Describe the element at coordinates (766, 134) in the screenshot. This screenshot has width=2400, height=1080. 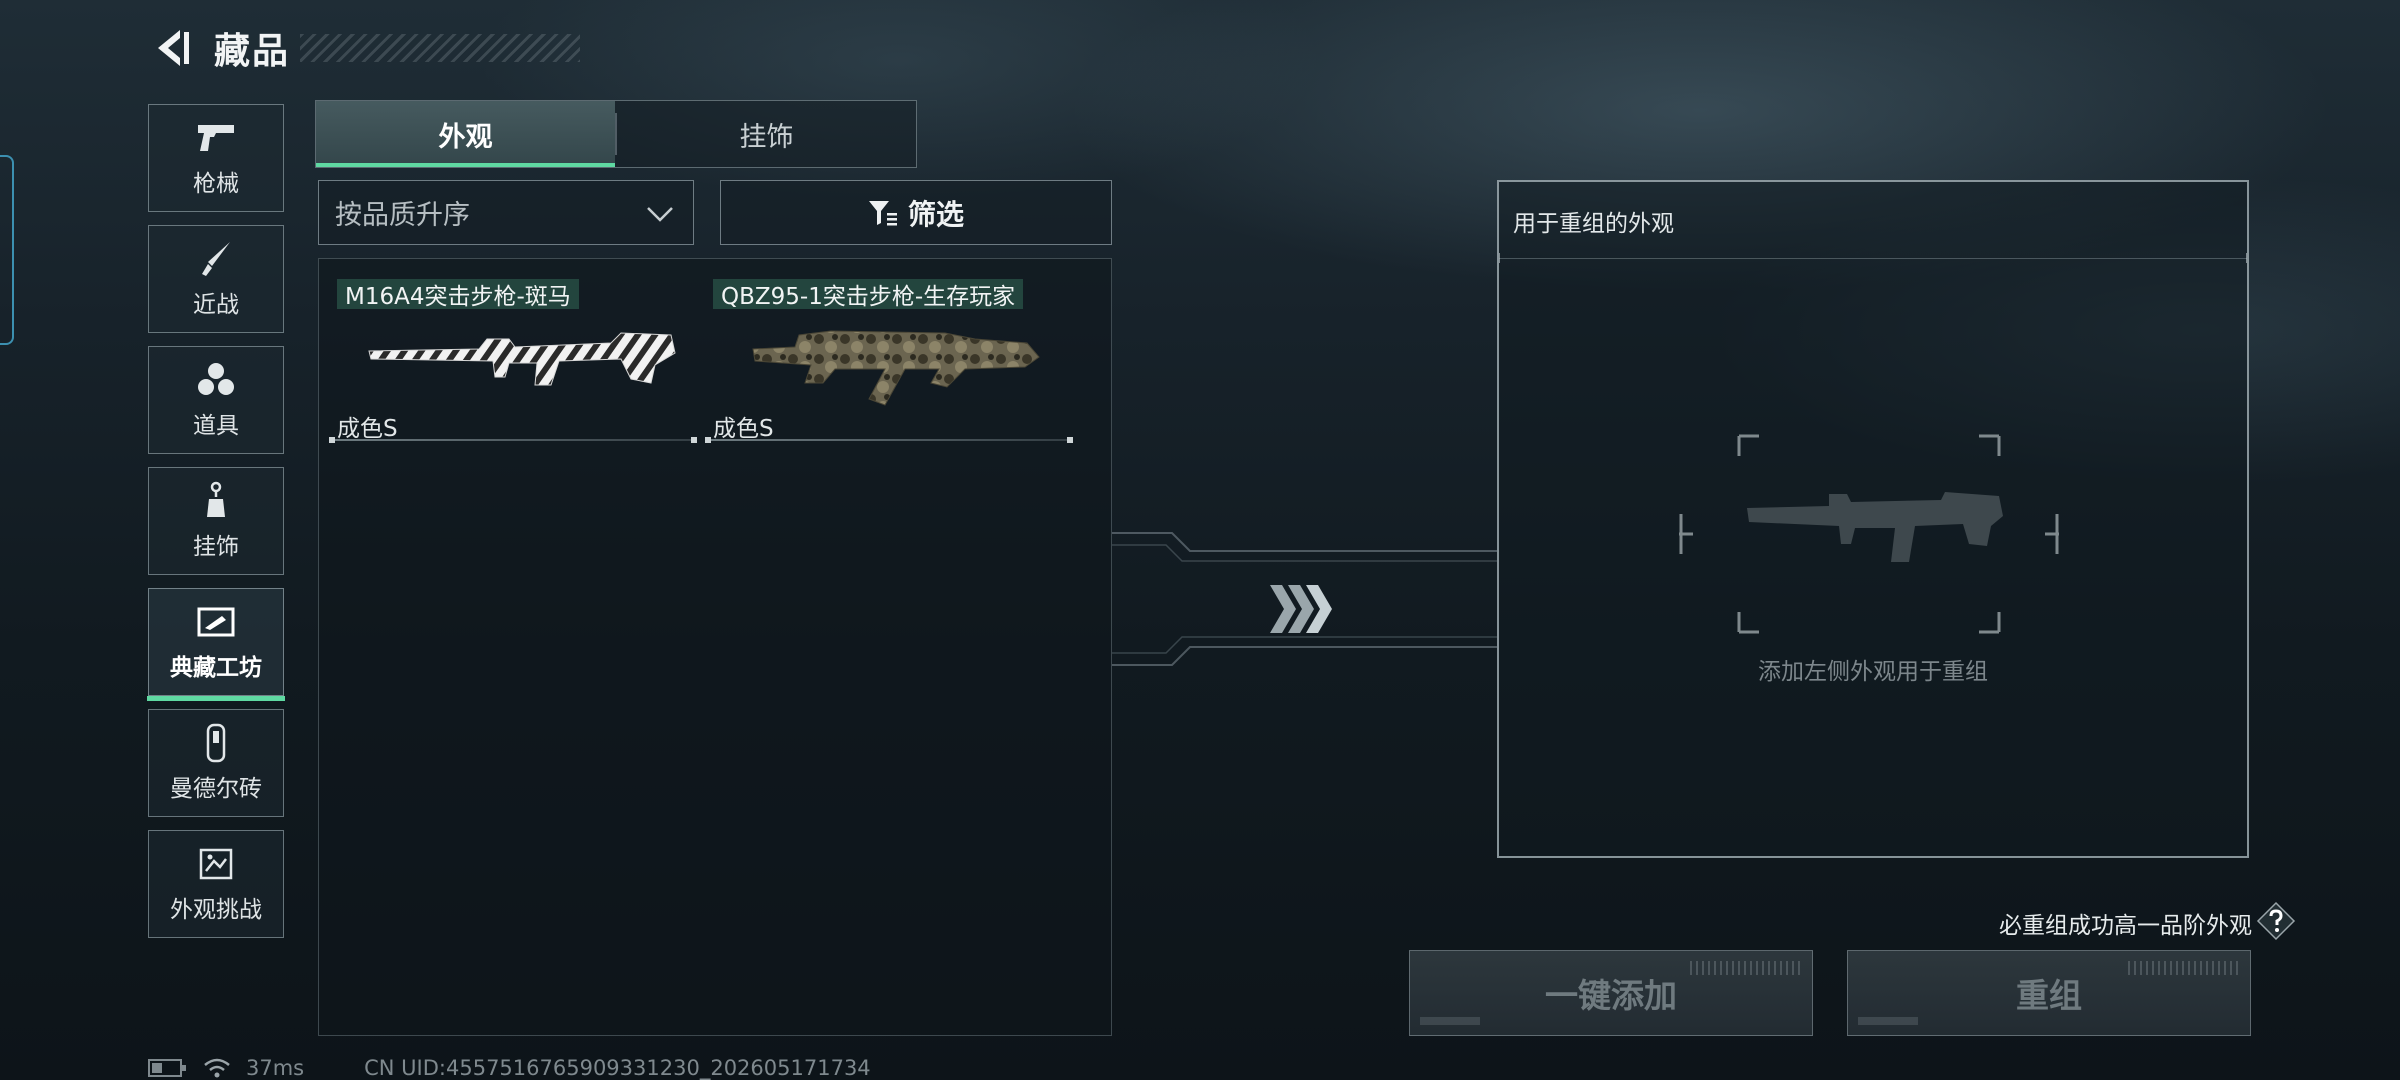
I see `tab-charms: 挂饰` at that location.